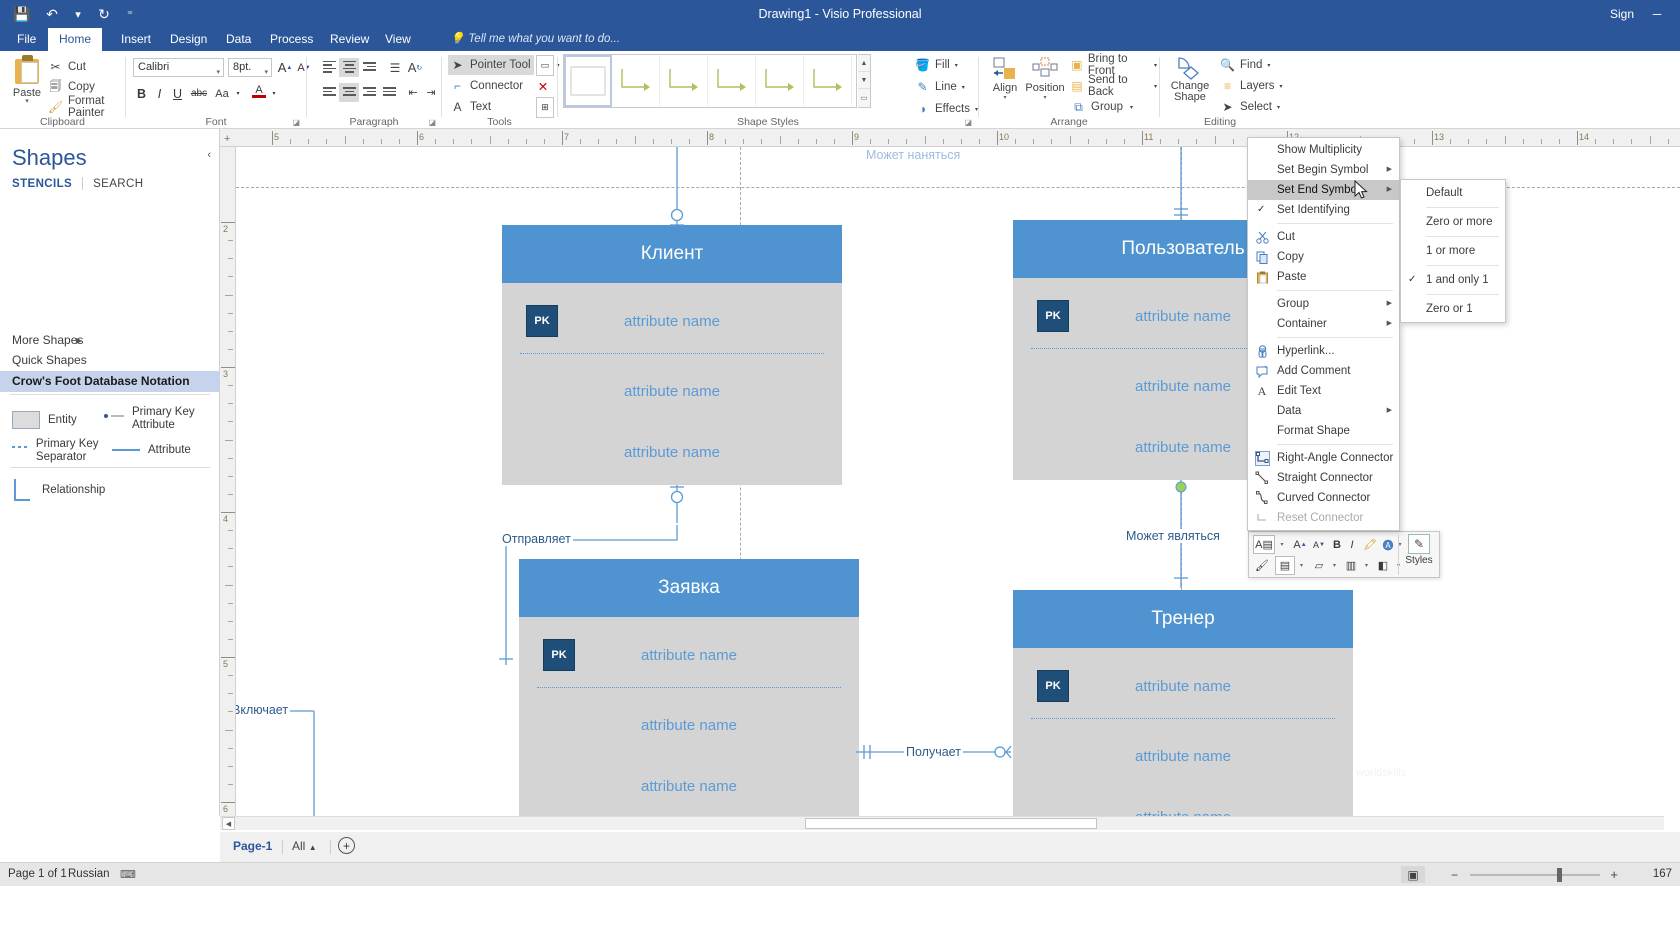  Describe the element at coordinates (1453, 251) in the screenshot. I see `submenu-item-1-or-more: 1 or more` at that location.